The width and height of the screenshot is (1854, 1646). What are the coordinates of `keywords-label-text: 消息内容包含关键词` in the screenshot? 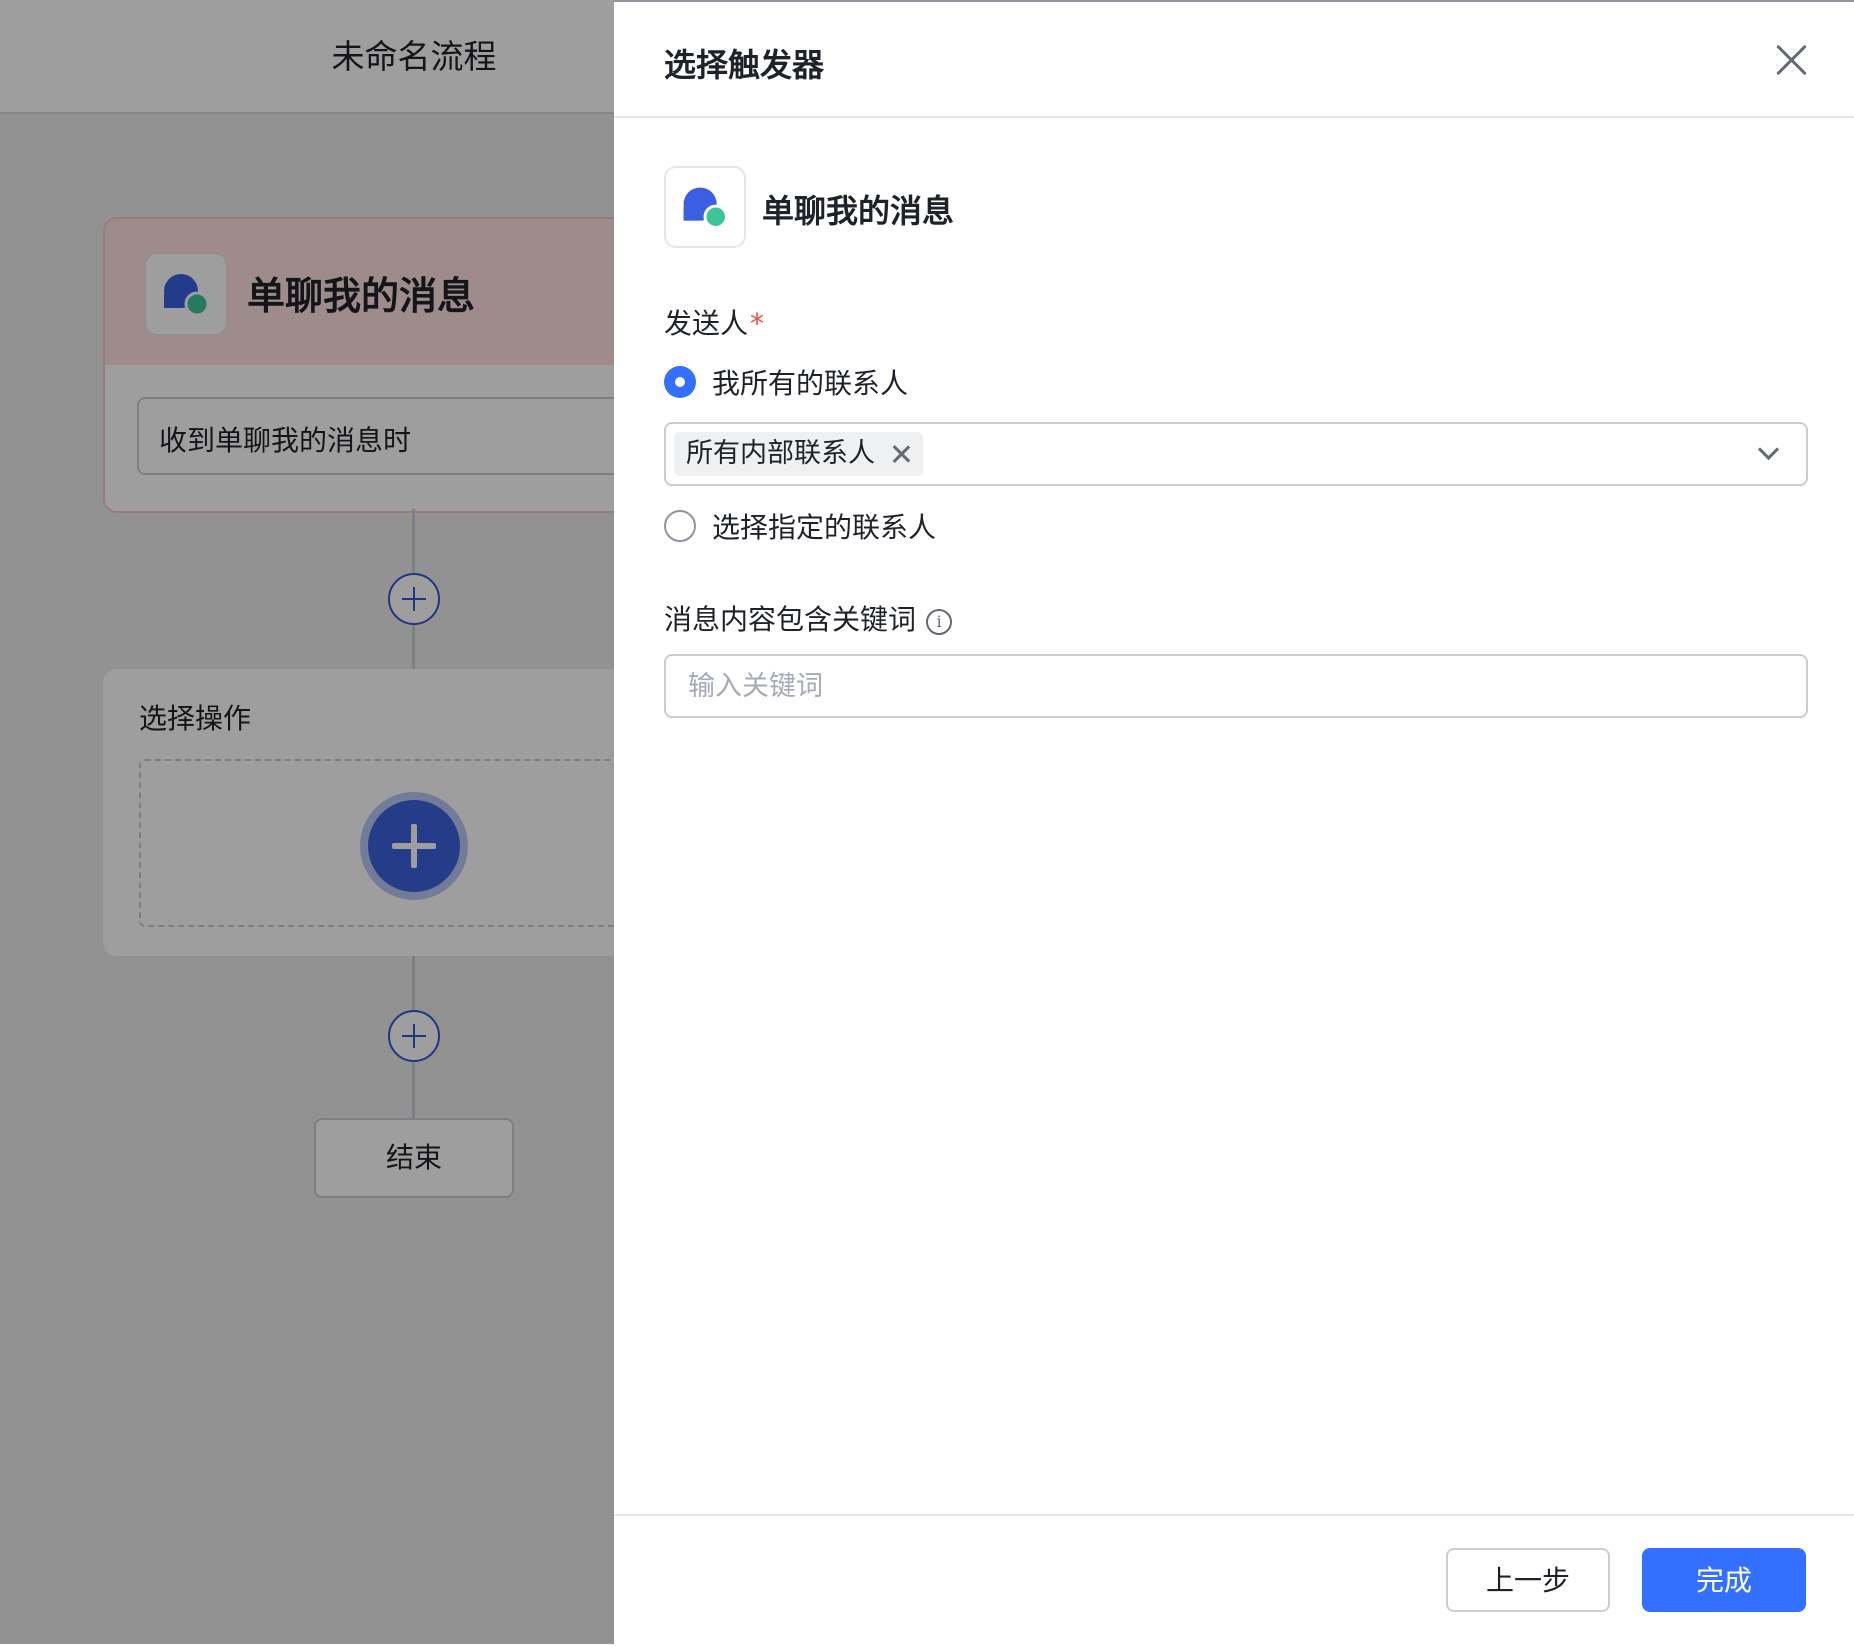 It's located at (790, 619).